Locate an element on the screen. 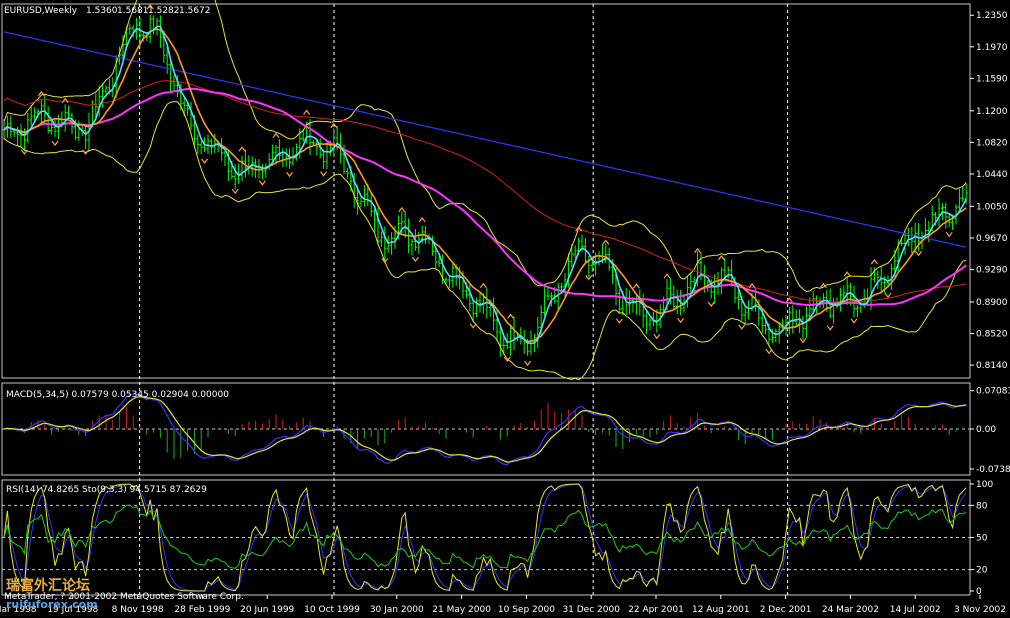 The width and height of the screenshot is (1010, 618). macd-tick-label: -0.07387 is located at coordinates (993, 470).